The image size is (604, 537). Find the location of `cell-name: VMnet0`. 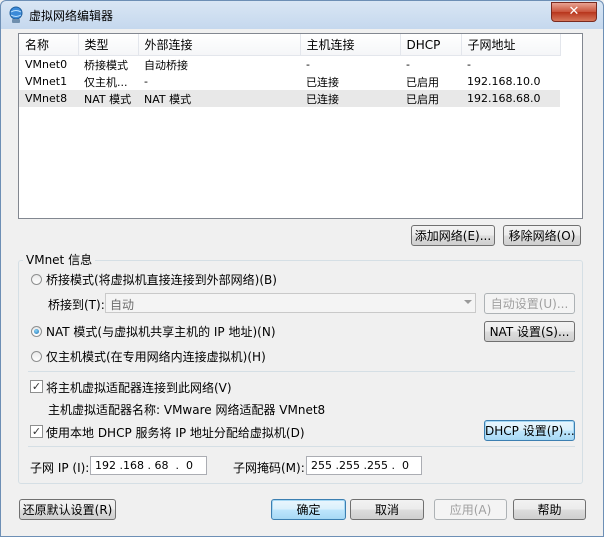

cell-name: VMnet0 is located at coordinates (46, 64).